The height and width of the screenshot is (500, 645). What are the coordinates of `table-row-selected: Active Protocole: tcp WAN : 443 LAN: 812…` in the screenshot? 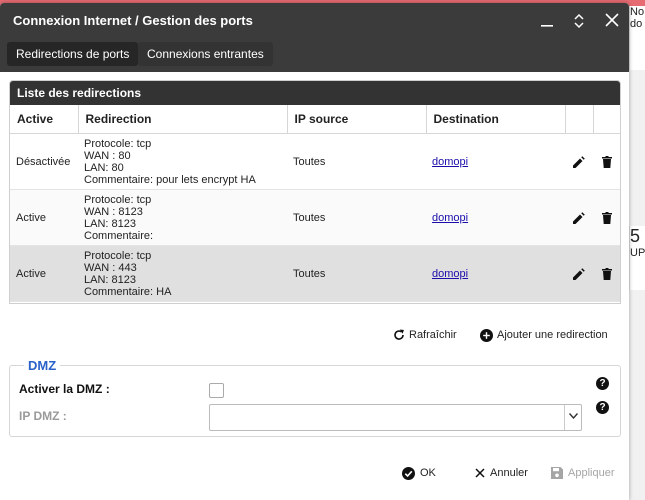 It's located at (315, 273).